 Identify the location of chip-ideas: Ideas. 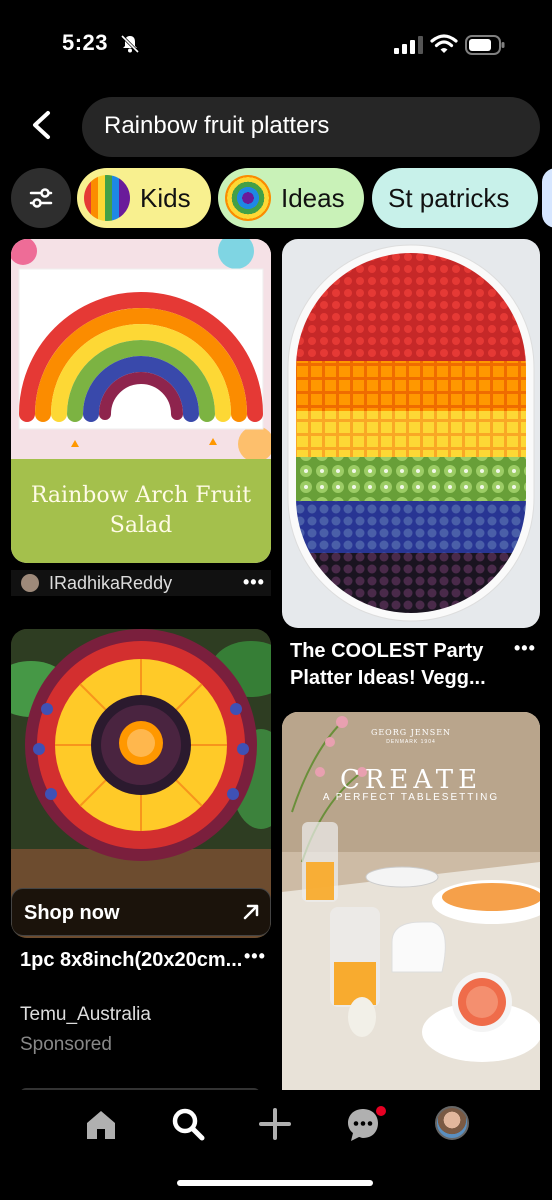
(291, 198).